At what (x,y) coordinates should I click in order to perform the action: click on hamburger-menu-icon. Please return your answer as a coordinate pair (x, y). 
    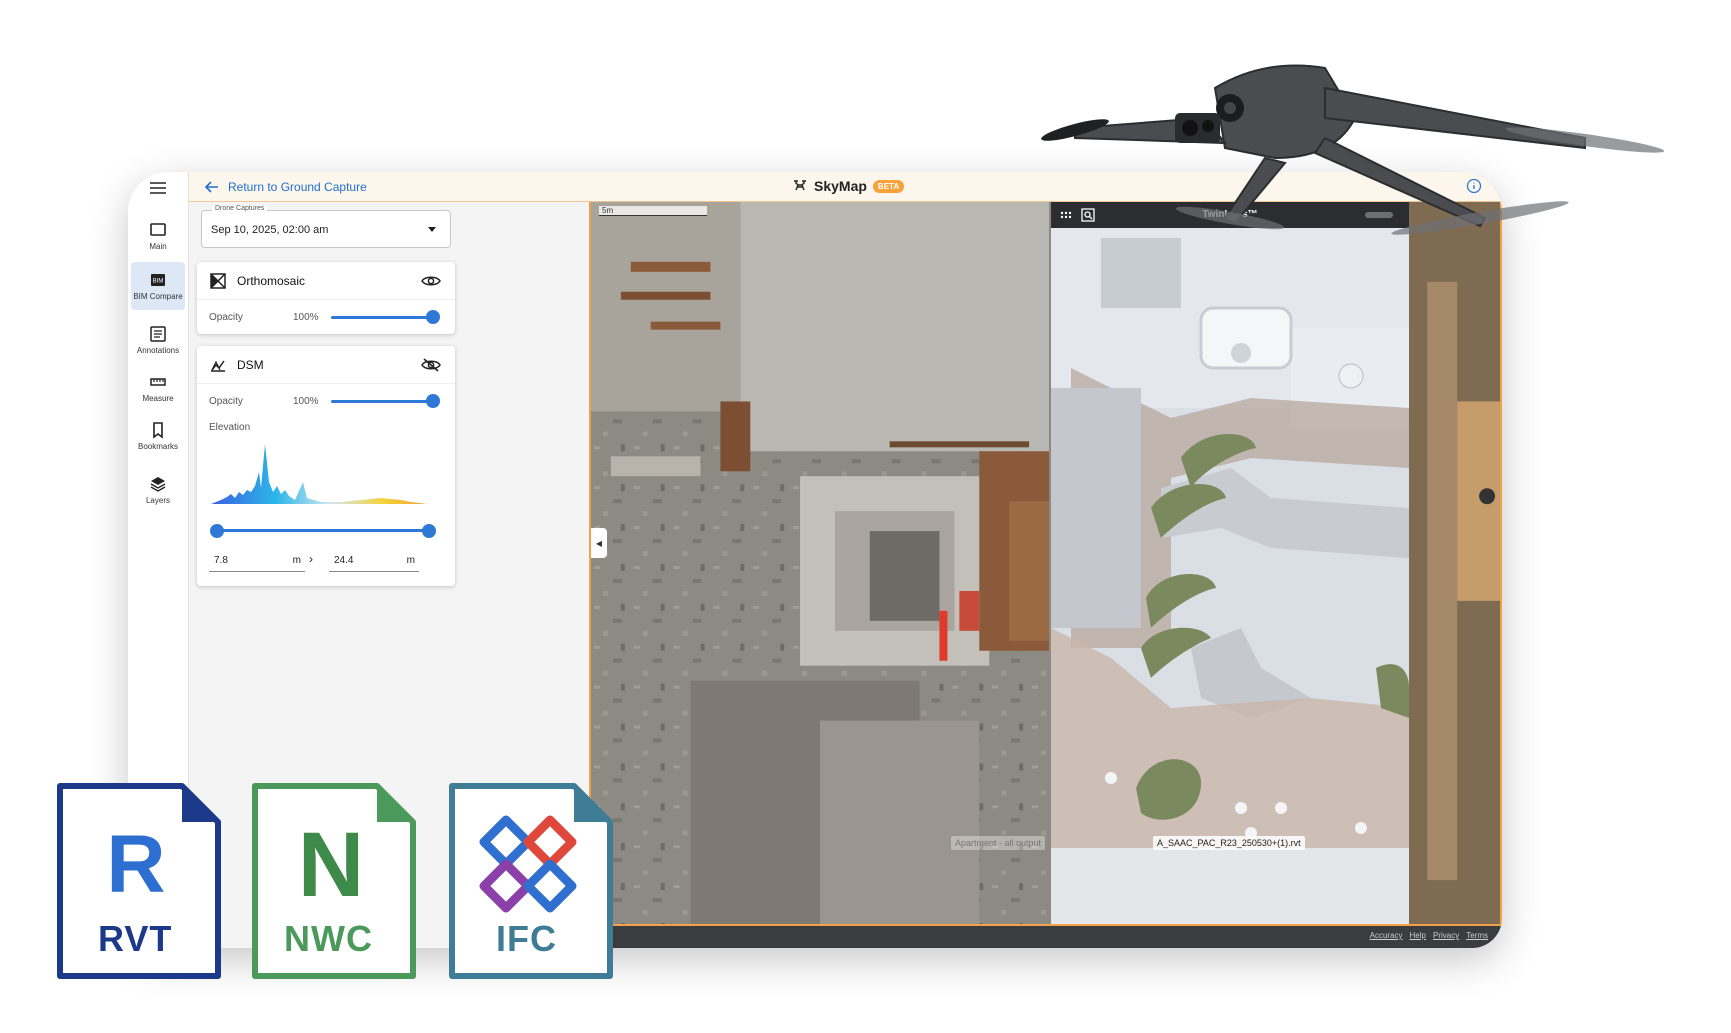
    Looking at the image, I should click on (158, 188).